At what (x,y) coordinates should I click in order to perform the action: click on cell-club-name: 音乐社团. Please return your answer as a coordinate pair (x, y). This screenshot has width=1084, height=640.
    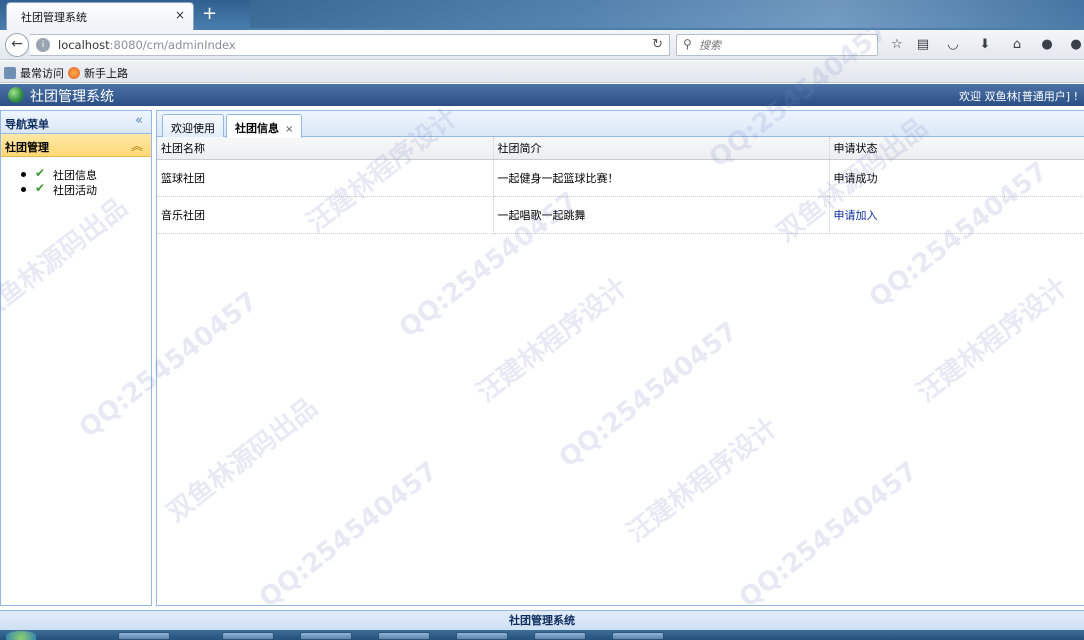
    Looking at the image, I should click on (325, 215).